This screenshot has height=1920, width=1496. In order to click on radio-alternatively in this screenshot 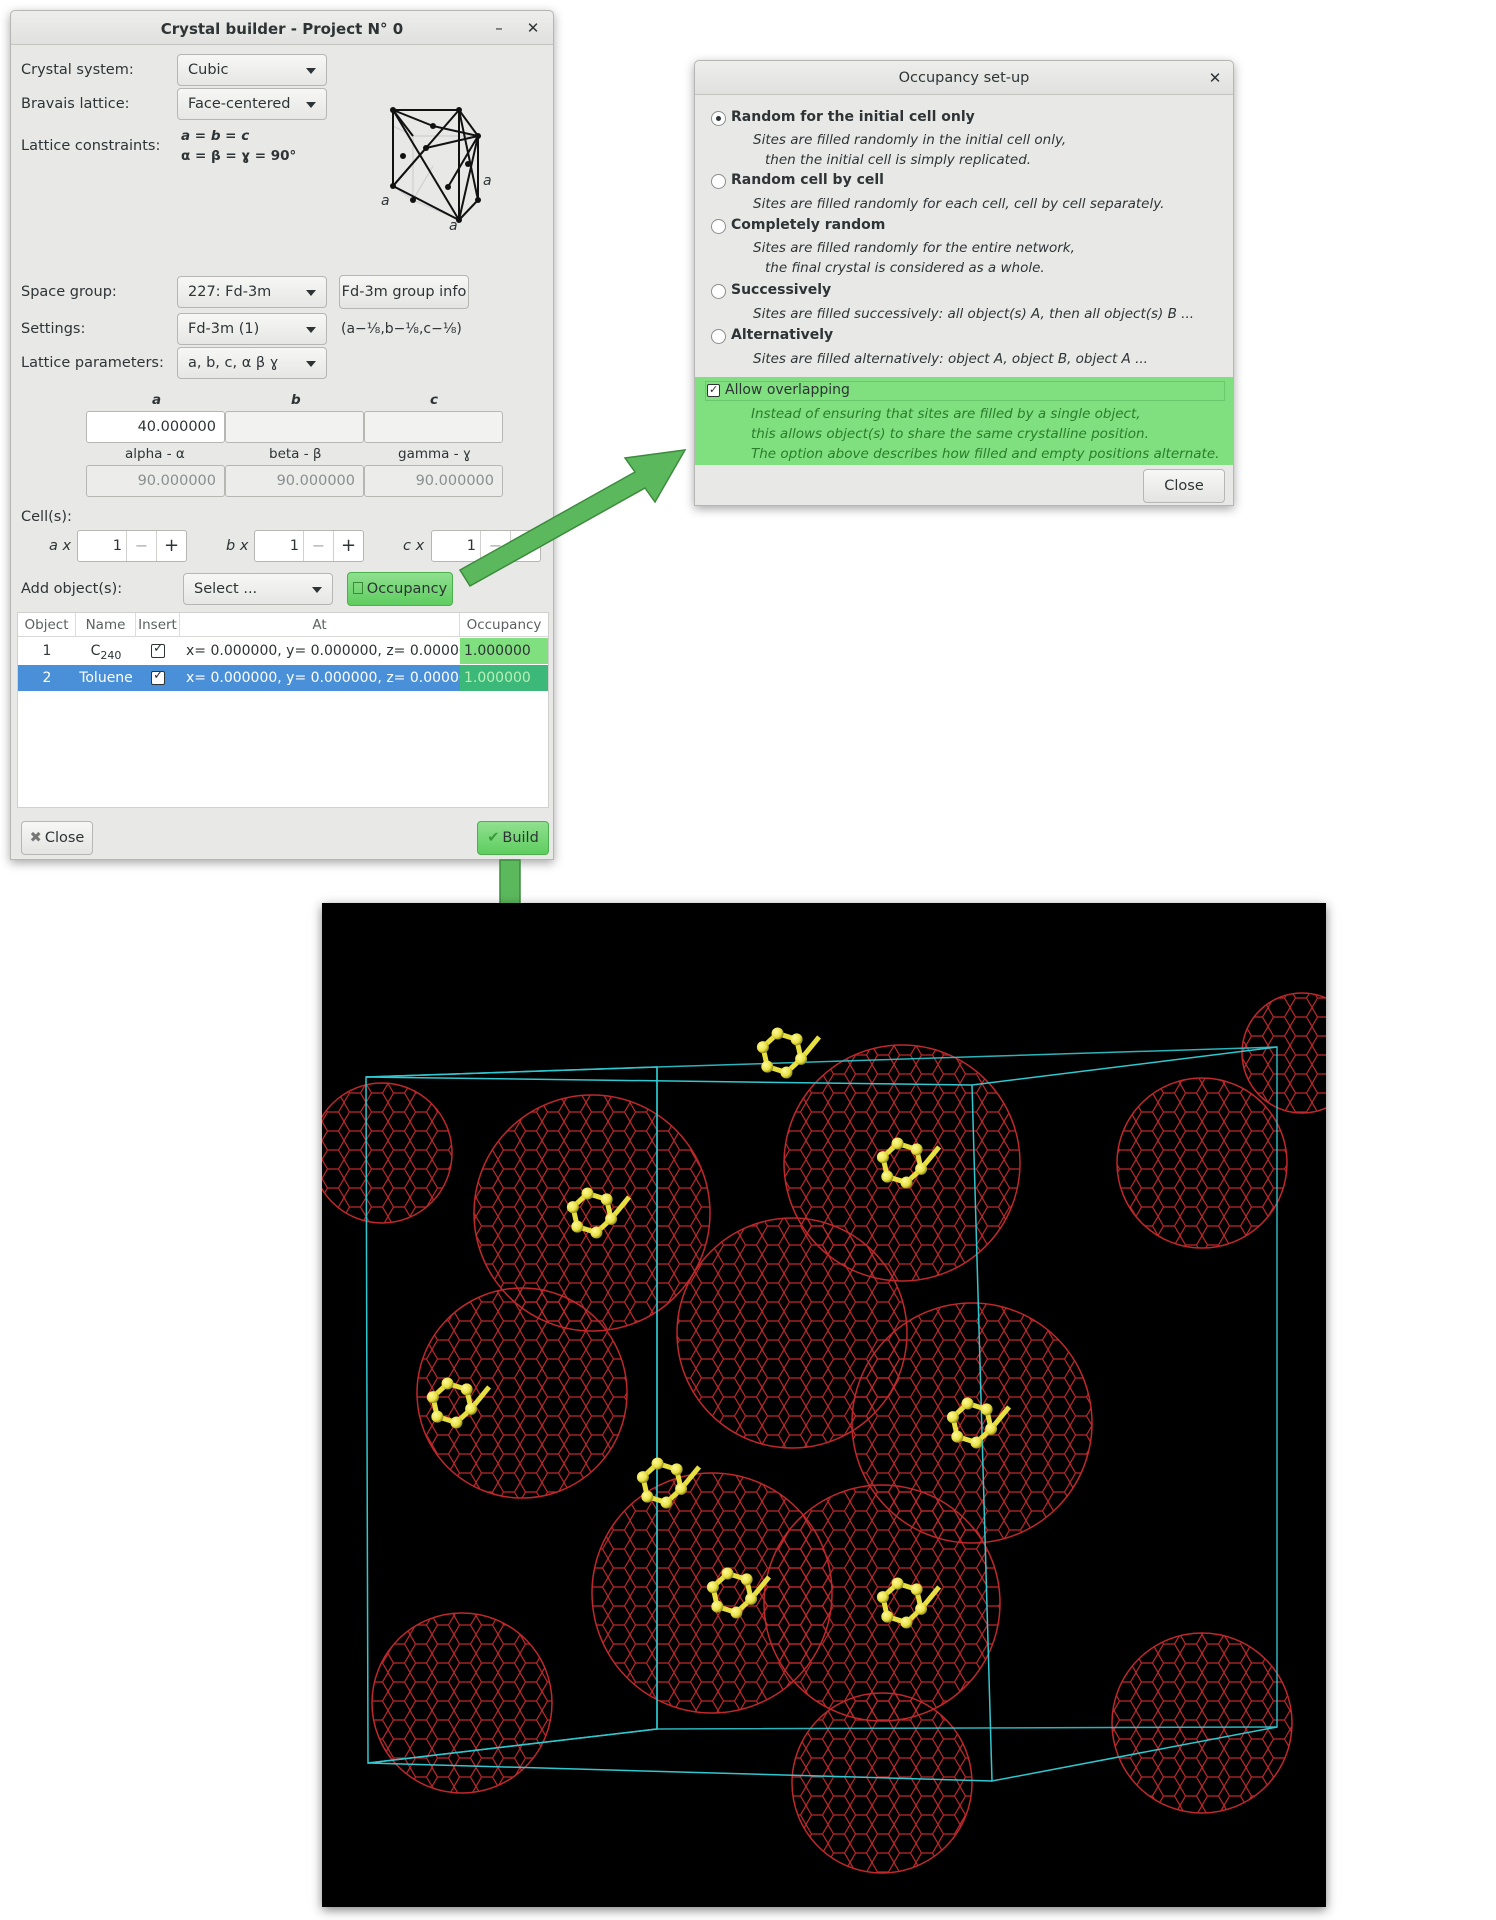, I will do `click(718, 336)`.